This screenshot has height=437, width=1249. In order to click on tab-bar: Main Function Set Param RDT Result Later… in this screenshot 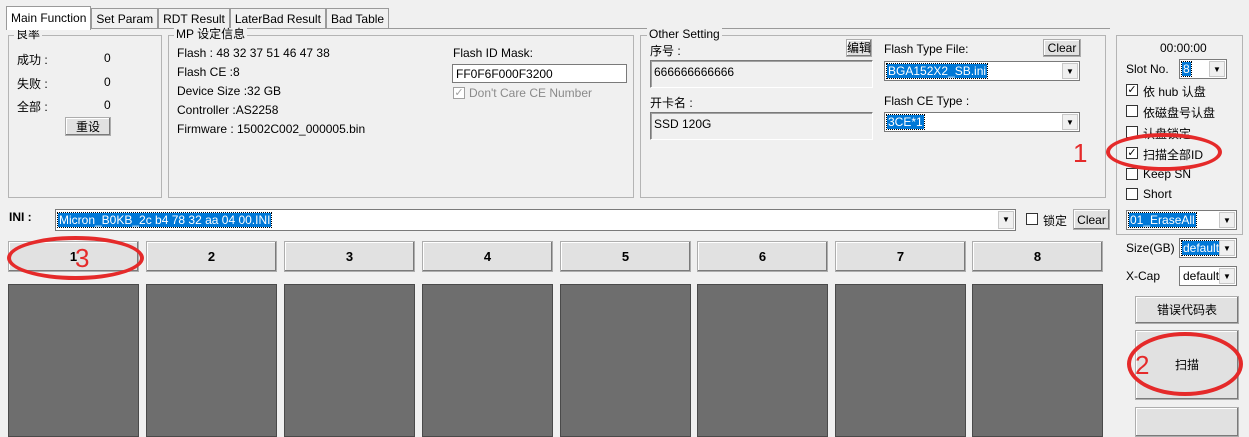, I will do `click(198, 18)`.